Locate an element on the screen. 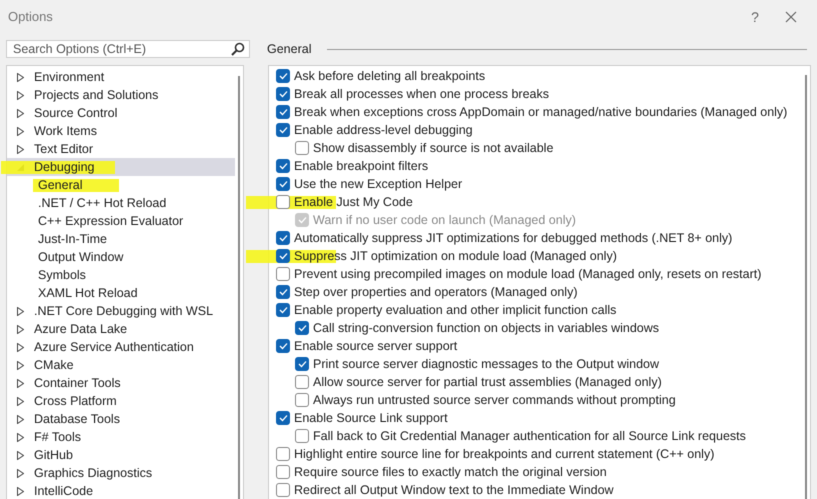 Image resolution: width=817 pixels, height=499 pixels. option-label: Require source files to exactly match the original version is located at coordinates (450, 472).